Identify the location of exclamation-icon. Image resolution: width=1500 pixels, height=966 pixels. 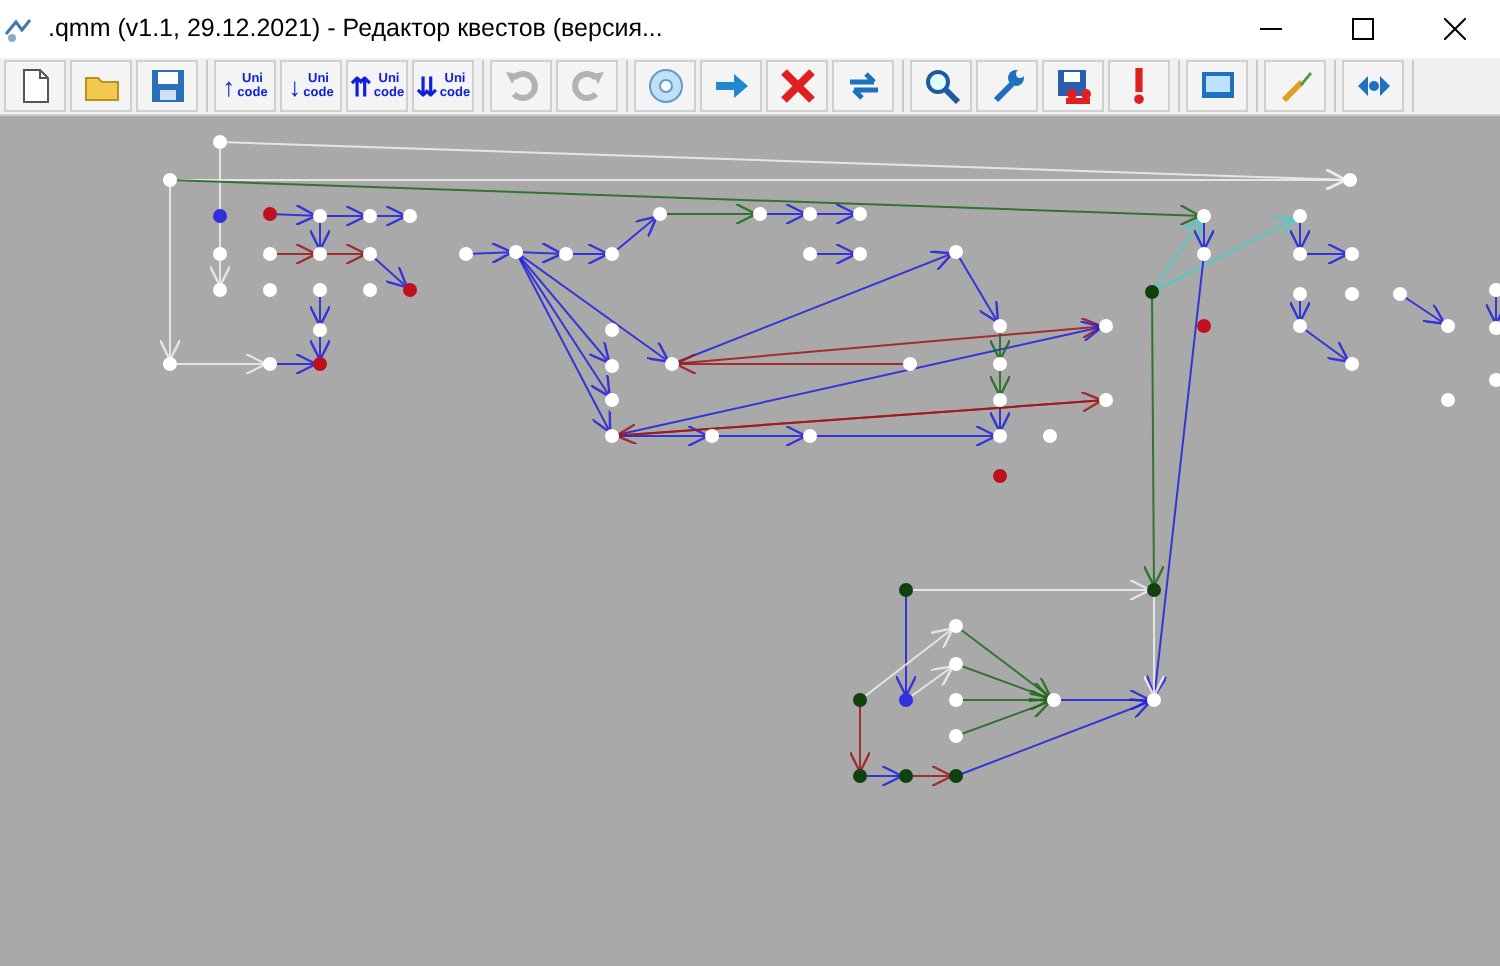
(1139, 86).